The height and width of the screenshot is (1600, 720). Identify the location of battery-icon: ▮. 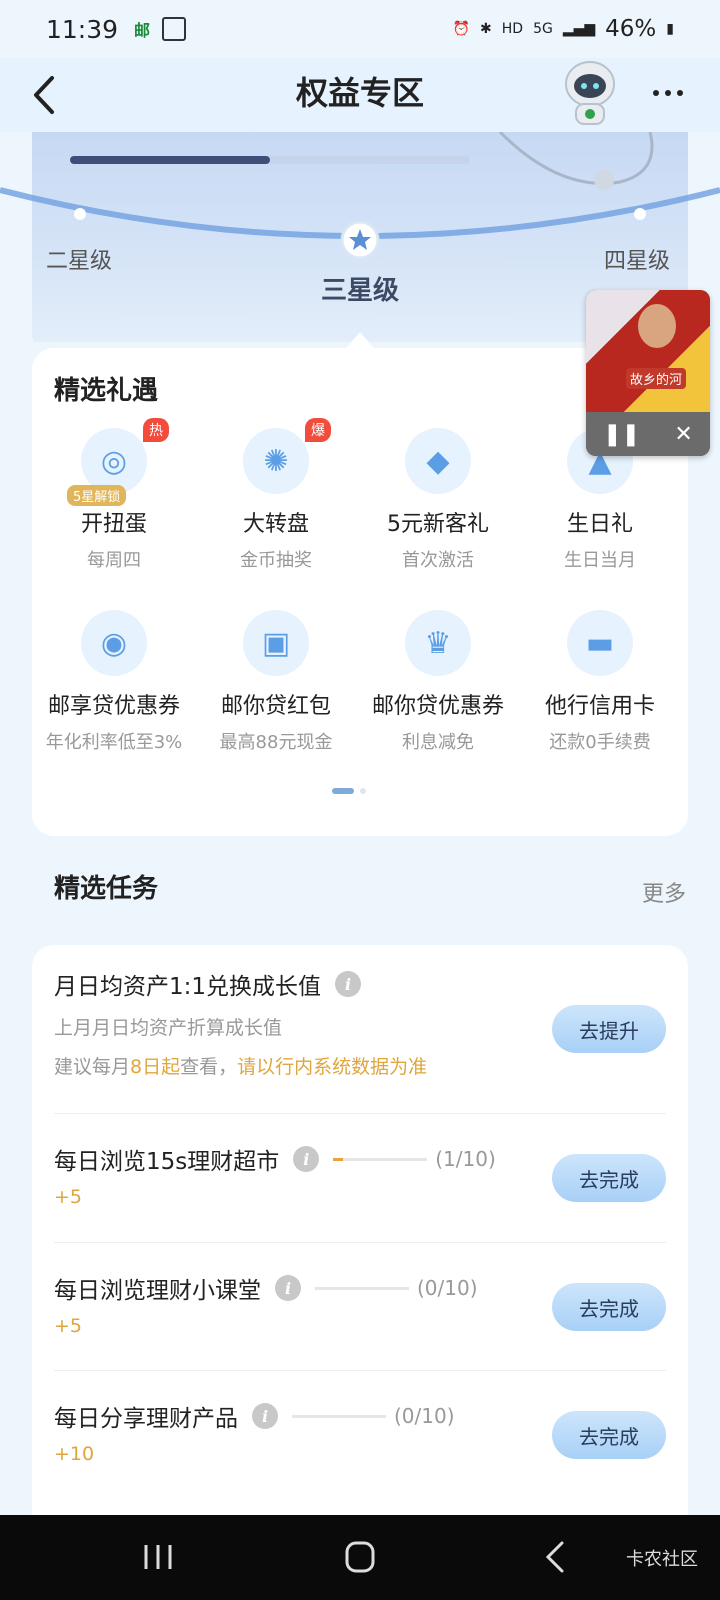
(670, 29).